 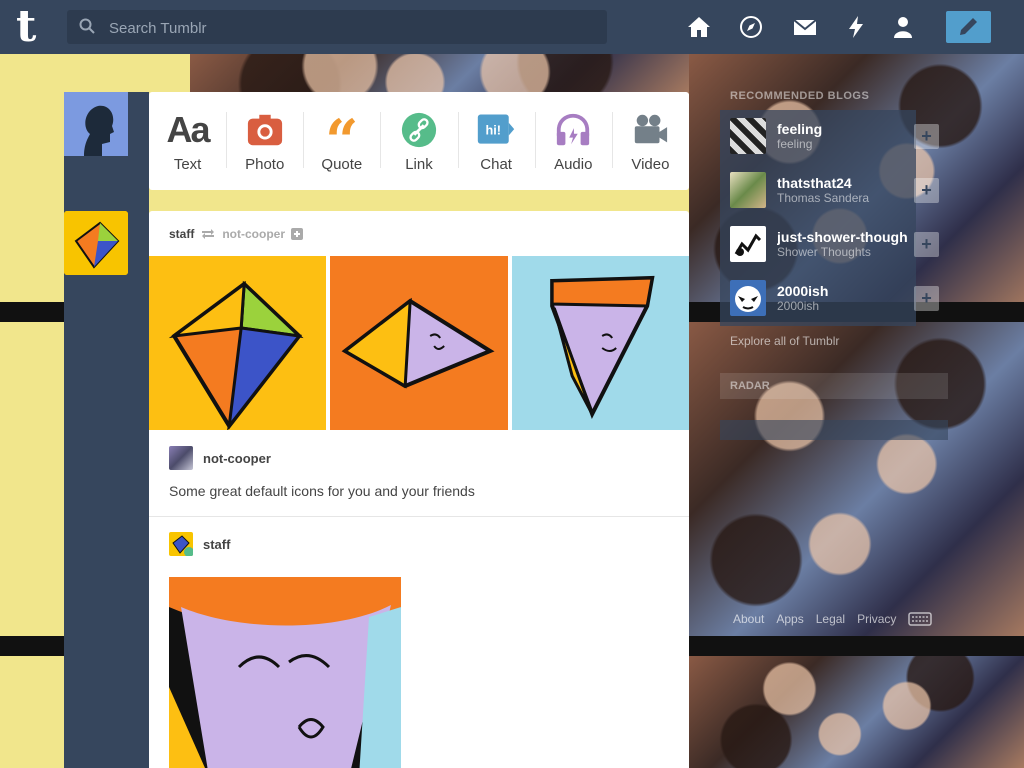 What do you see at coordinates (342, 164) in the screenshot?
I see `post-type-label: Quote` at bounding box center [342, 164].